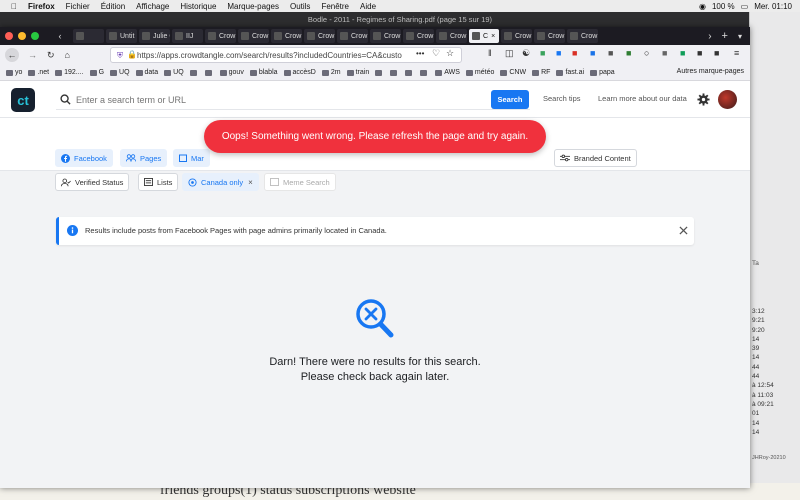 This screenshot has height=500, width=800. What do you see at coordinates (526, 53) in the screenshot?
I see `synced-tabs-icon: ☯` at bounding box center [526, 53].